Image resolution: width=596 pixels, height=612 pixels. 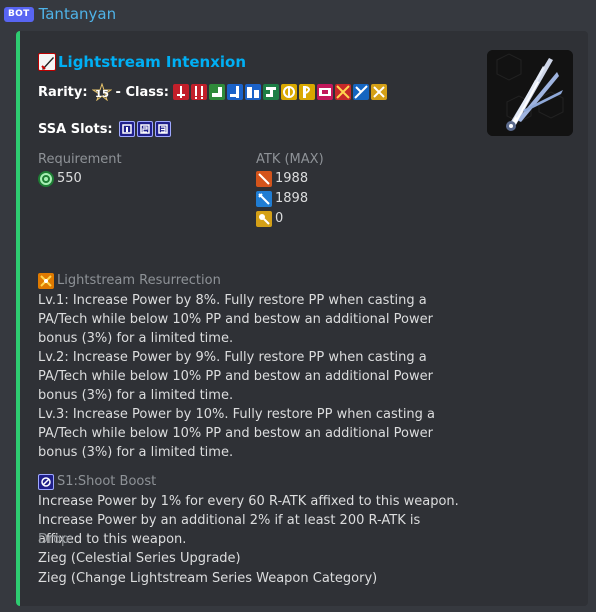 What do you see at coordinates (75, 129) in the screenshot?
I see `ssa-label: SSA Slots:` at bounding box center [75, 129].